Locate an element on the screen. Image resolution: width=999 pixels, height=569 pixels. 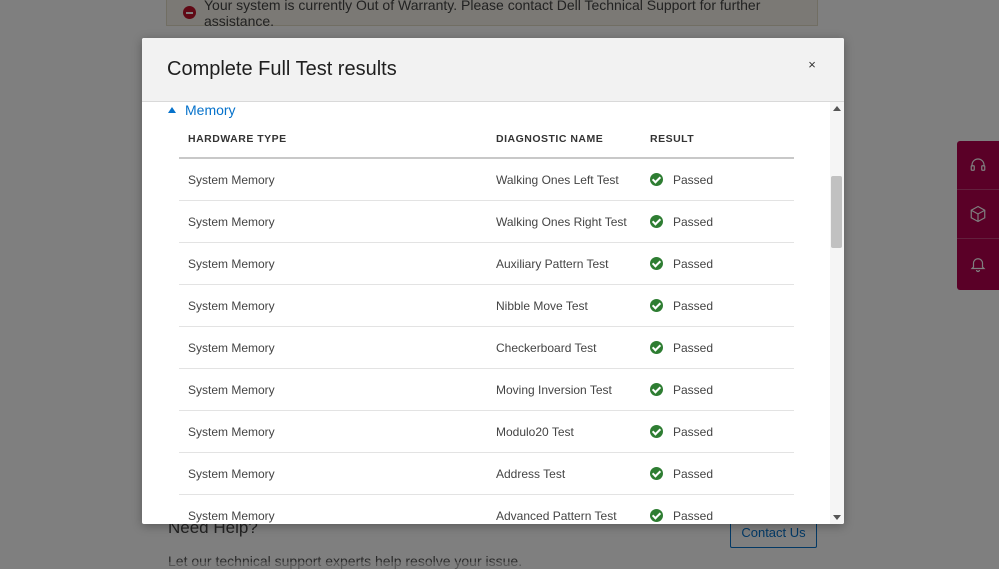
scroll-up-arrow-icon is located at coordinates (837, 108).